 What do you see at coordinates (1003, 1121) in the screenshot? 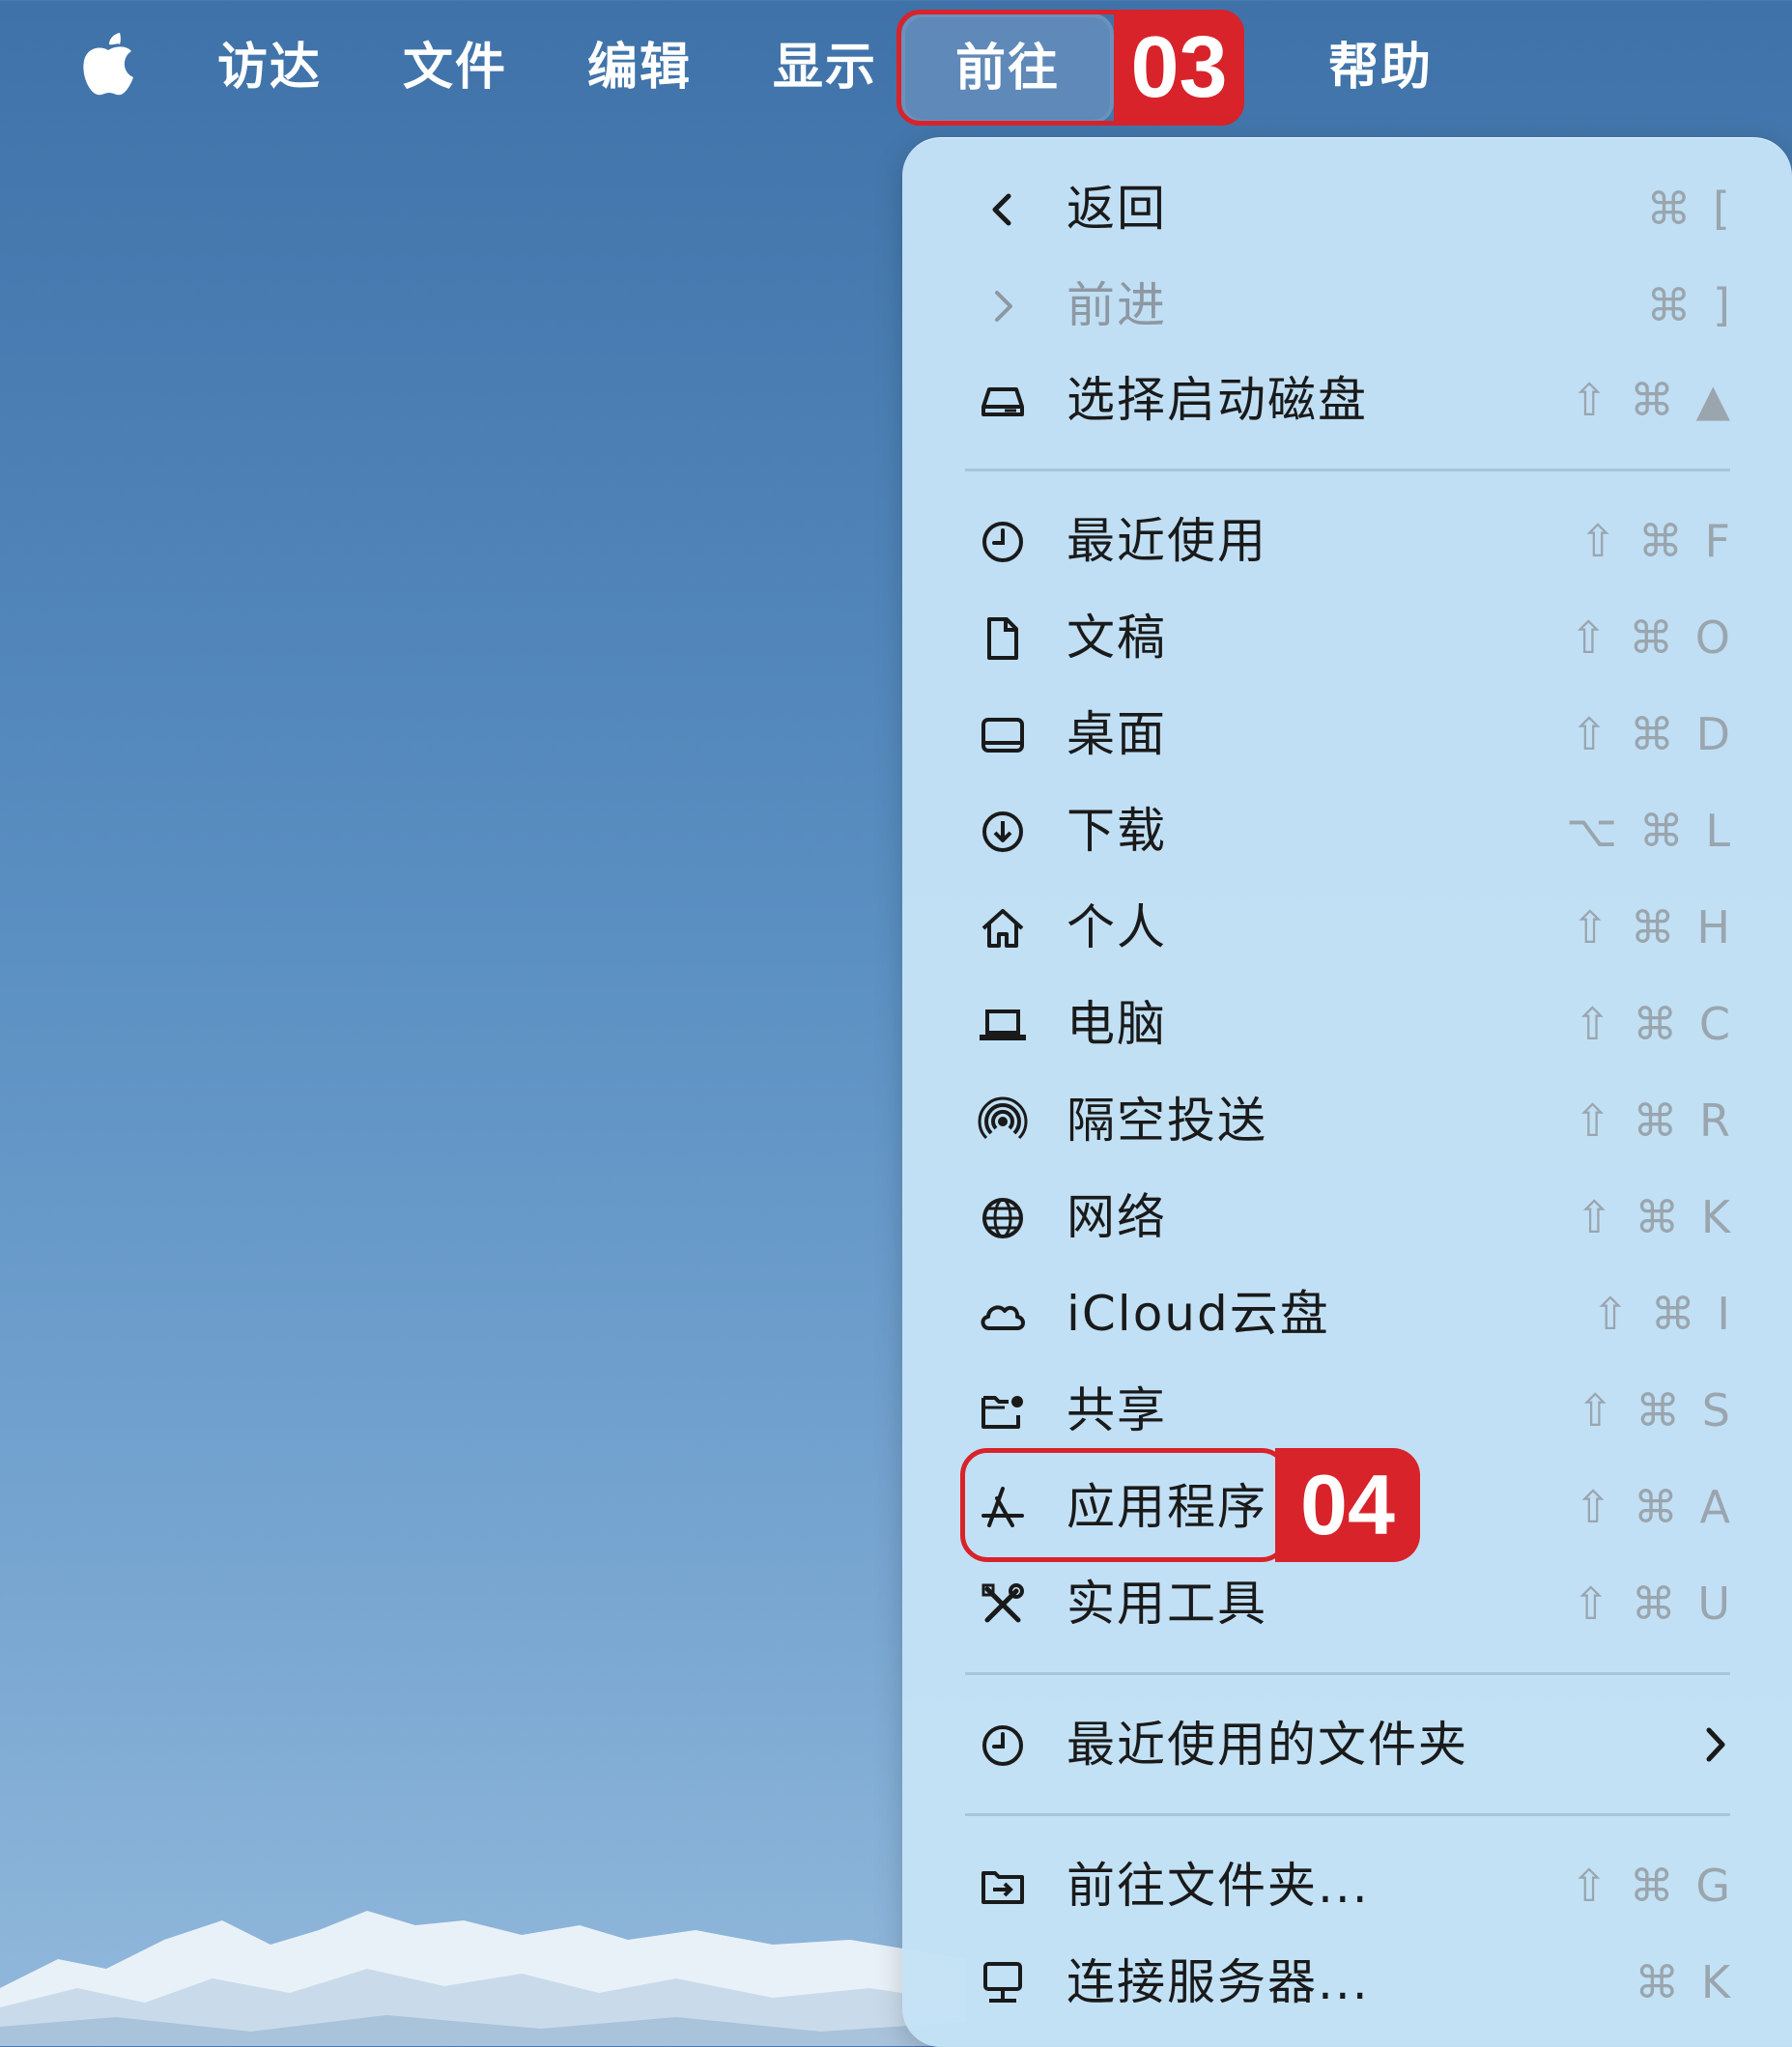
I see `airdrop-icon` at bounding box center [1003, 1121].